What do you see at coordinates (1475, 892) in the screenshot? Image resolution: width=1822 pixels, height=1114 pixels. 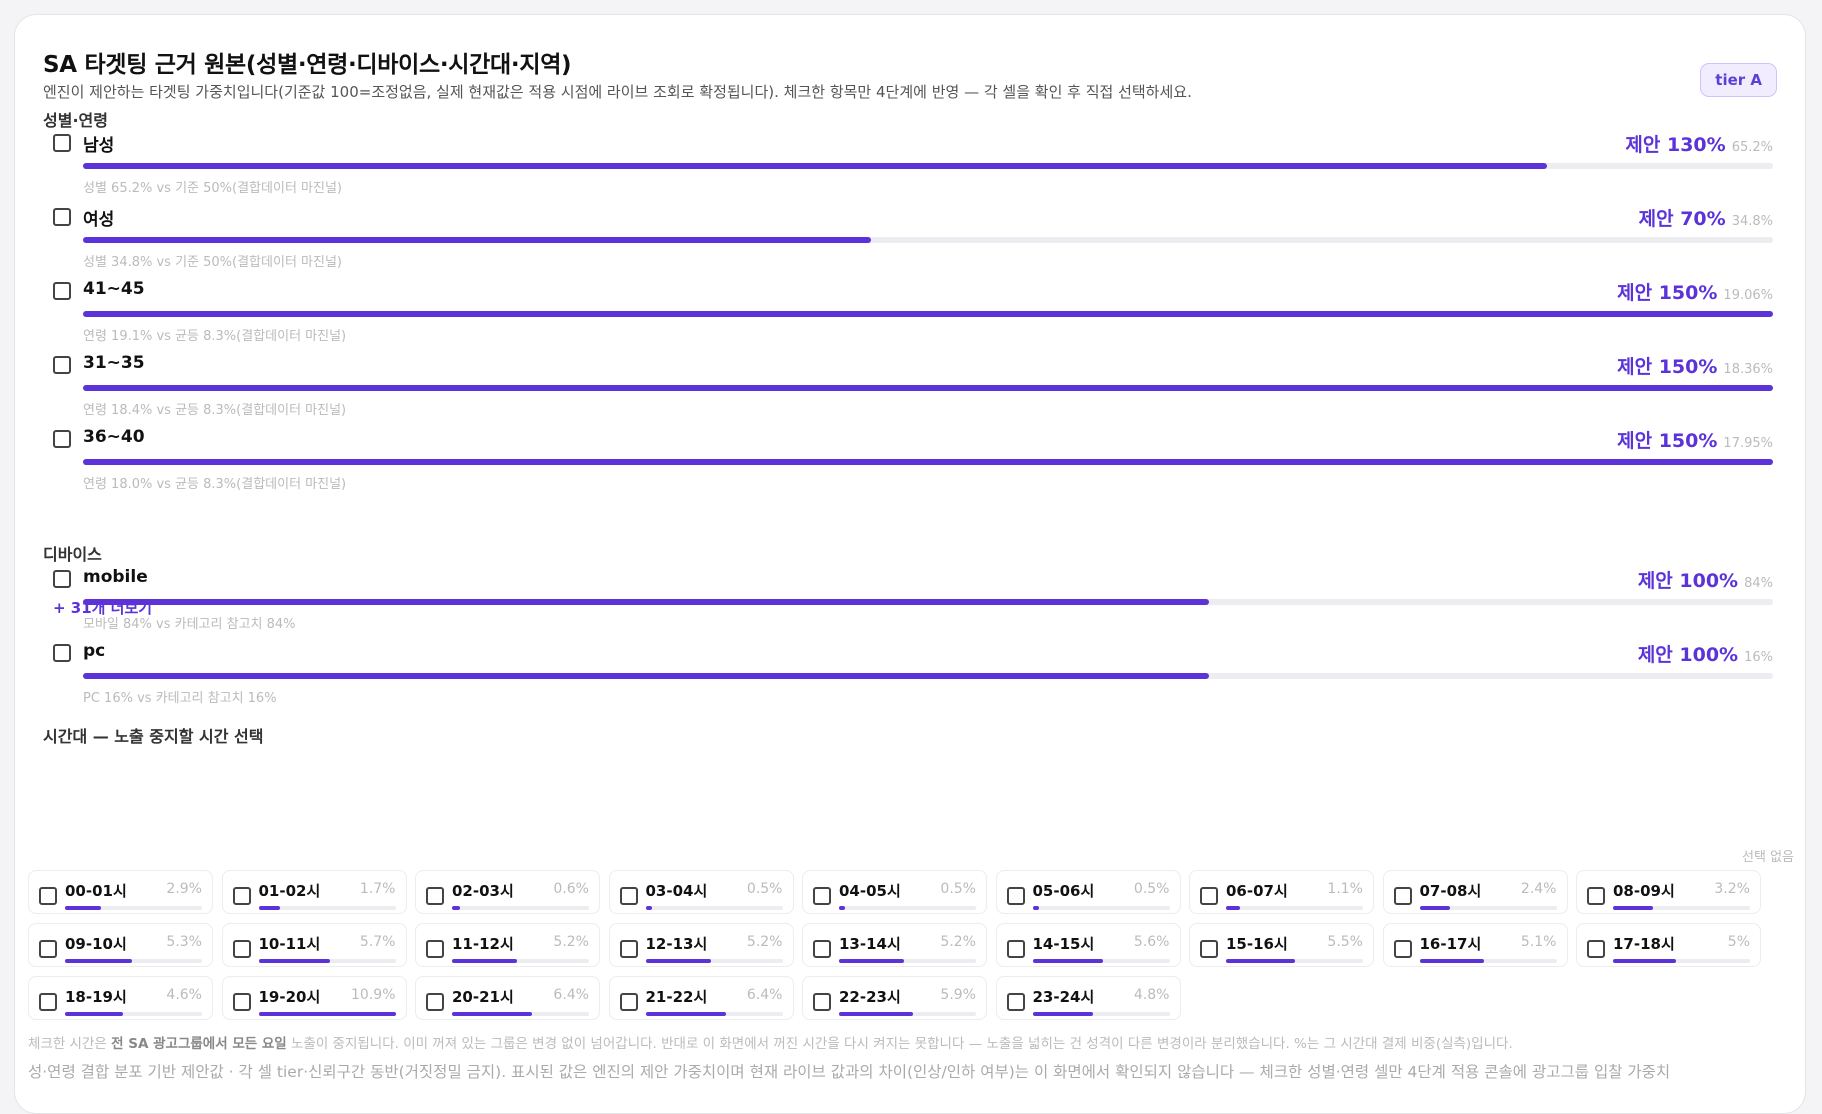 I see `timeslot-cell: 07-08시 2.4%` at bounding box center [1475, 892].